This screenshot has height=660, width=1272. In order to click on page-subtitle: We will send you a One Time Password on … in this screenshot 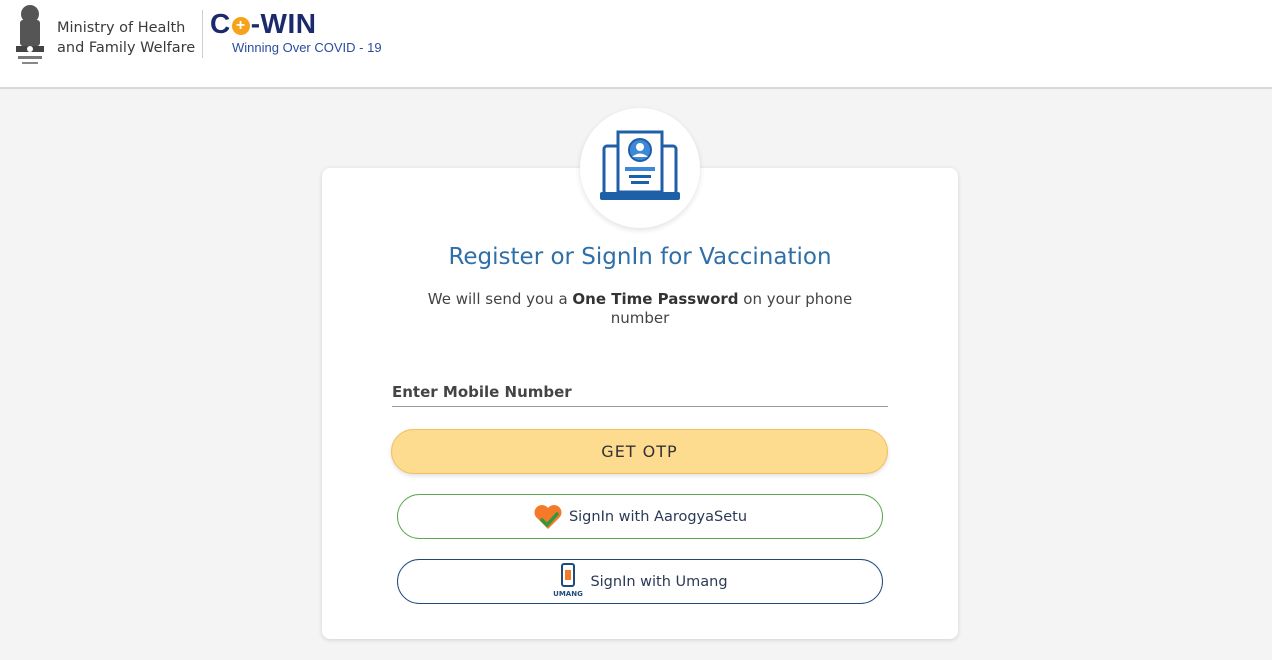, I will do `click(640, 309)`.